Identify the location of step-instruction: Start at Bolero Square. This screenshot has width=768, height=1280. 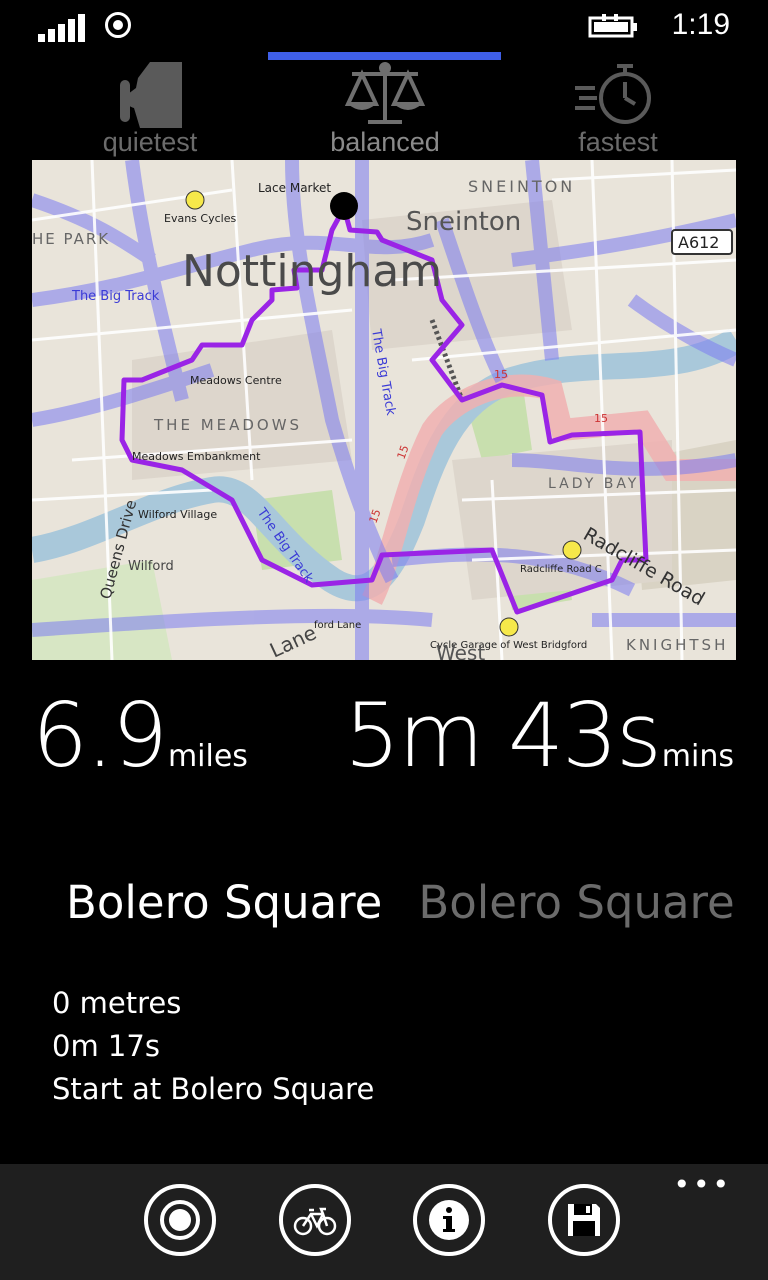
(213, 1089).